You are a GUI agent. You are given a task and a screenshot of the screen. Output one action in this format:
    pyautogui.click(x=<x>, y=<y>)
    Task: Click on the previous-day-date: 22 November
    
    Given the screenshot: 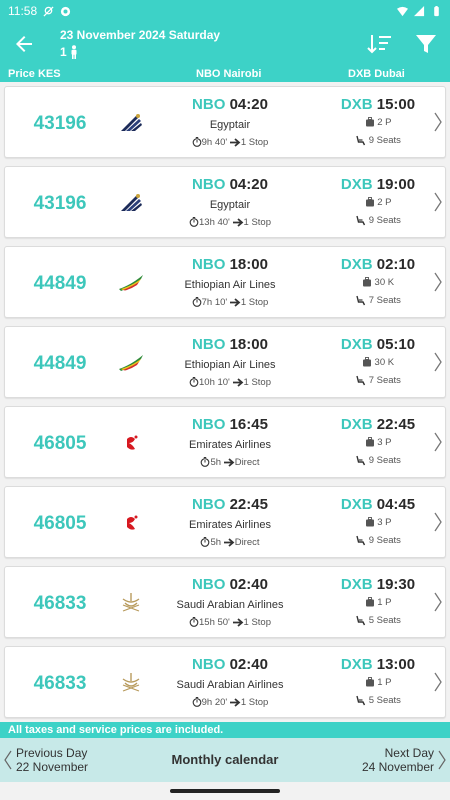 What is the action you would take?
    pyautogui.click(x=52, y=767)
    